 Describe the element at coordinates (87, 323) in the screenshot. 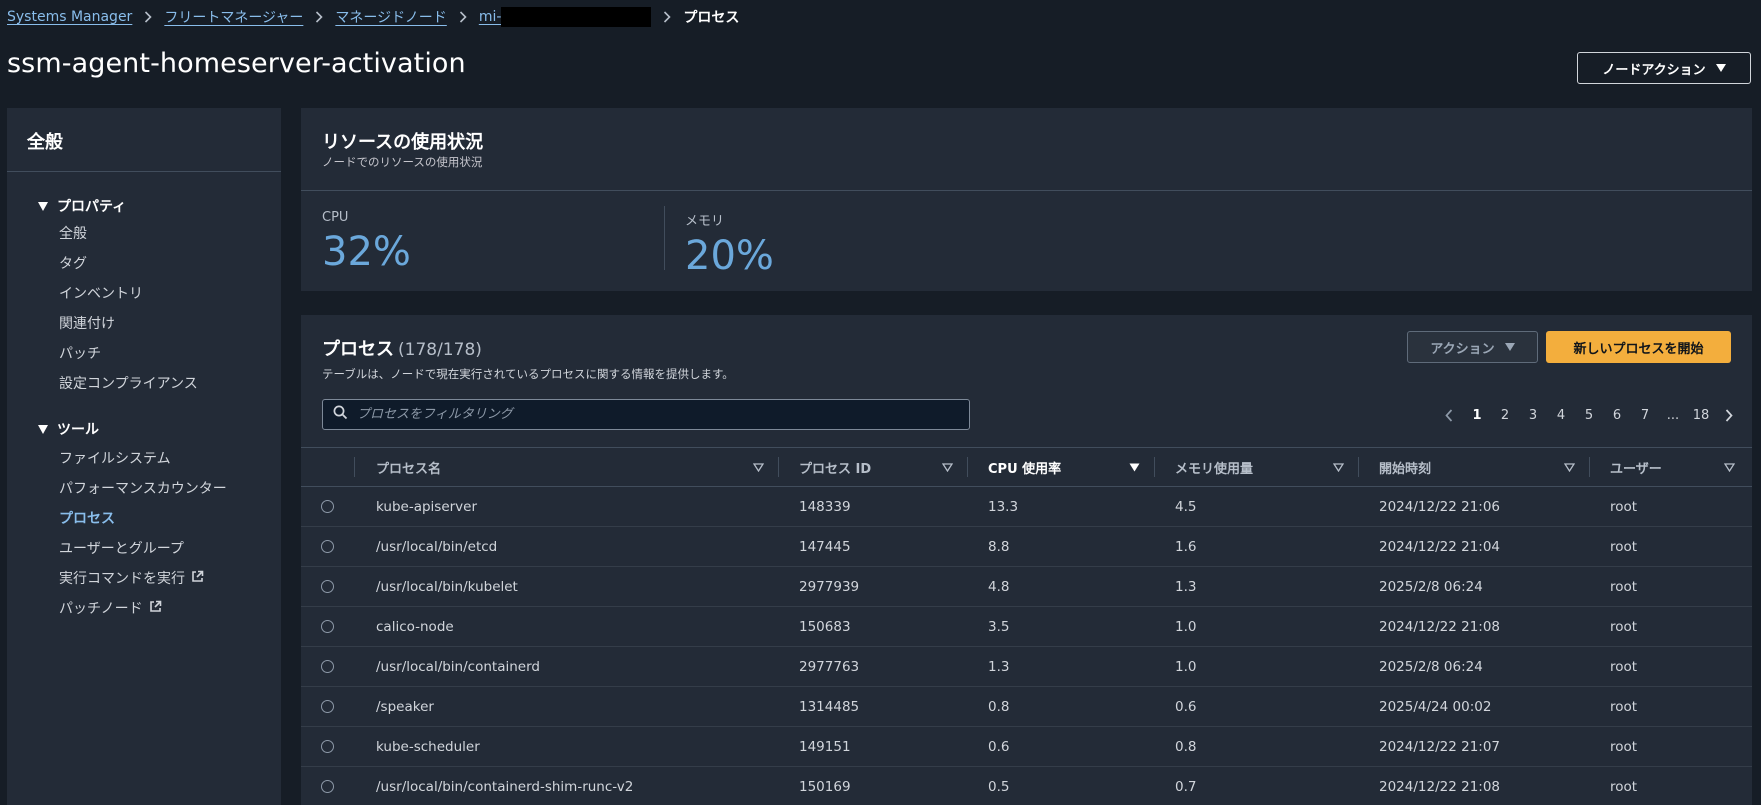

I see `sidebar-item-associations: 関連付け` at that location.